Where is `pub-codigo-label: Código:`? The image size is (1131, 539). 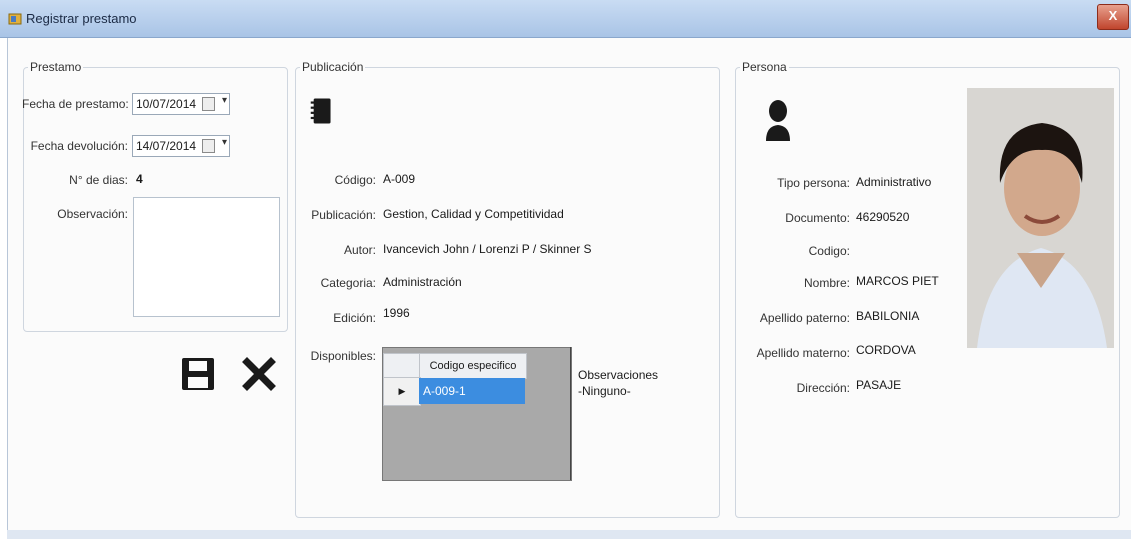 pub-codigo-label: Código: is located at coordinates (355, 180).